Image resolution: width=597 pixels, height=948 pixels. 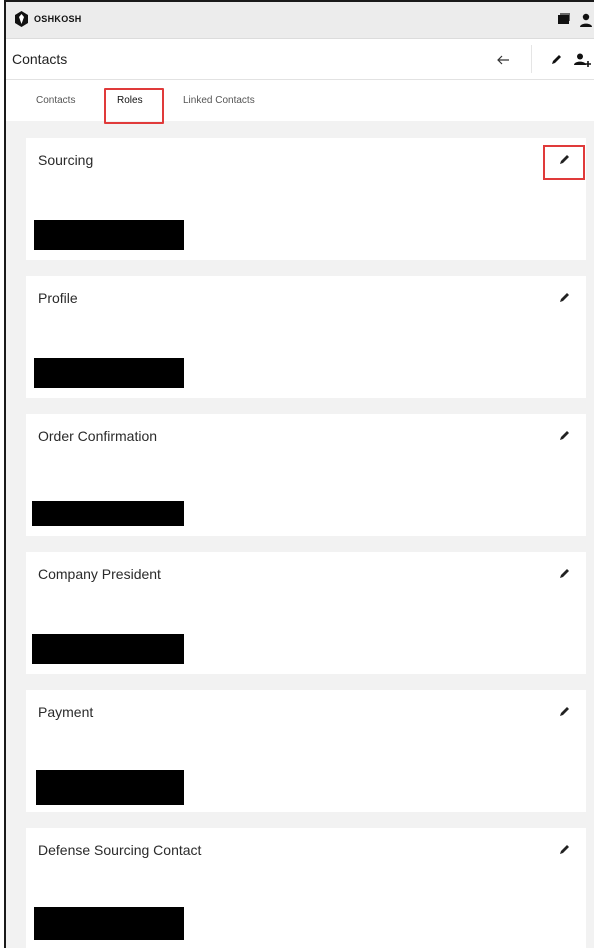 What do you see at coordinates (306, 199) in the screenshot?
I see `role-card-sourcing: Sourcing` at bounding box center [306, 199].